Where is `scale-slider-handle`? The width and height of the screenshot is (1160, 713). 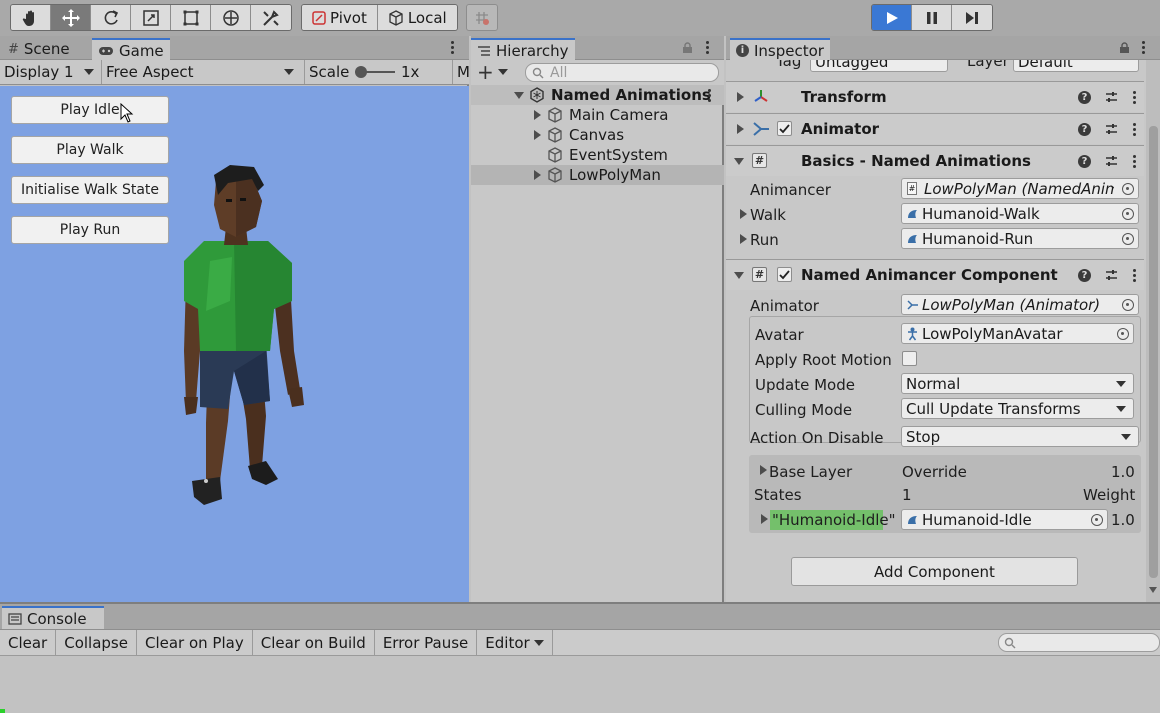 scale-slider-handle is located at coordinates (361, 72).